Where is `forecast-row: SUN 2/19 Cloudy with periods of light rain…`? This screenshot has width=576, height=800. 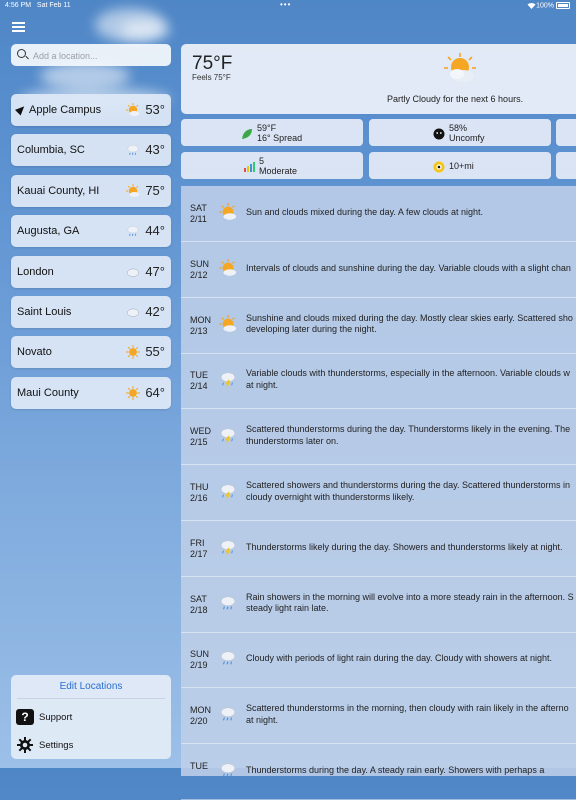 forecast-row: SUN 2/19 Cloudy with periods of light rain… is located at coordinates (378, 660).